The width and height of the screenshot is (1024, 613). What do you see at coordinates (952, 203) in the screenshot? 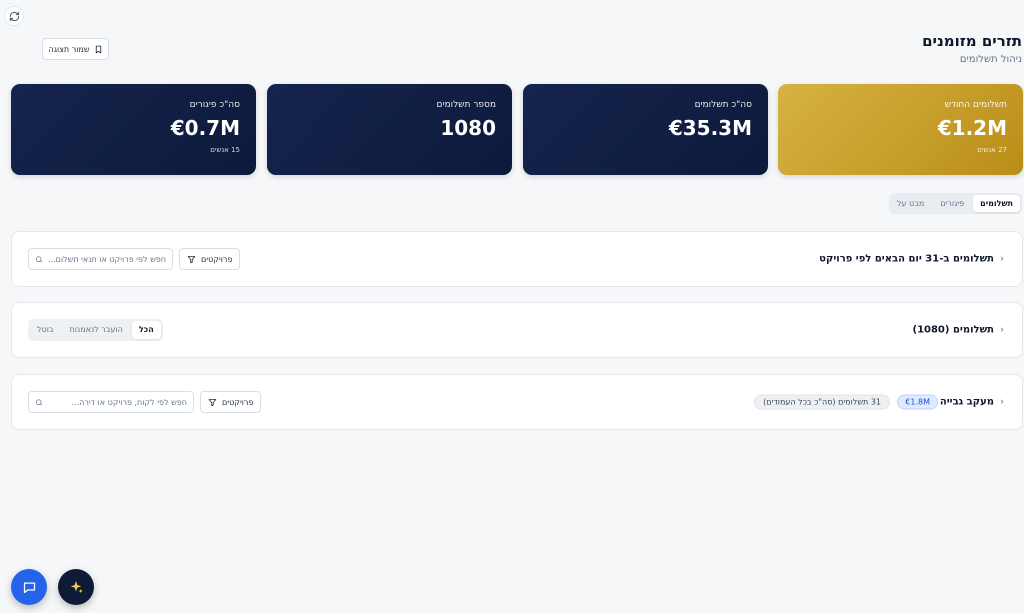
I see `tab-arrears: פיגורים` at bounding box center [952, 203].